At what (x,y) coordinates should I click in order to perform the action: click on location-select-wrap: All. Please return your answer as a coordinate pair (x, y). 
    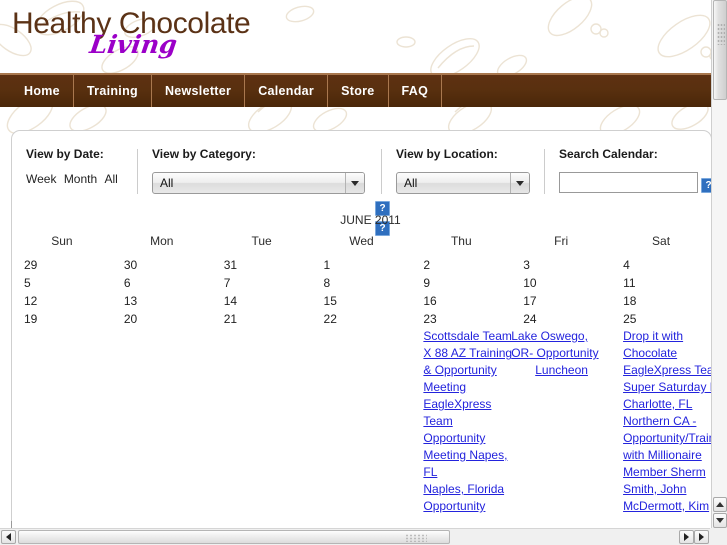
    Looking at the image, I should click on (463, 183).